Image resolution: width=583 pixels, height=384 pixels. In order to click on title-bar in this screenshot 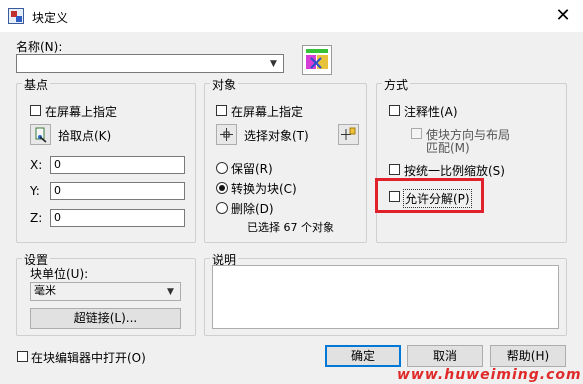, I will do `click(291, 16)`.